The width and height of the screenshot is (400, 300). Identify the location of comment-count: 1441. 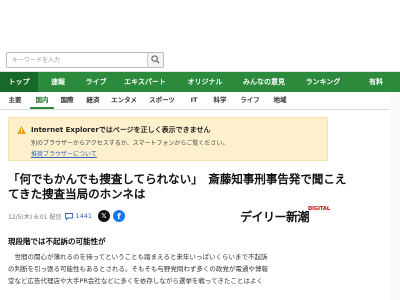
(83, 216).